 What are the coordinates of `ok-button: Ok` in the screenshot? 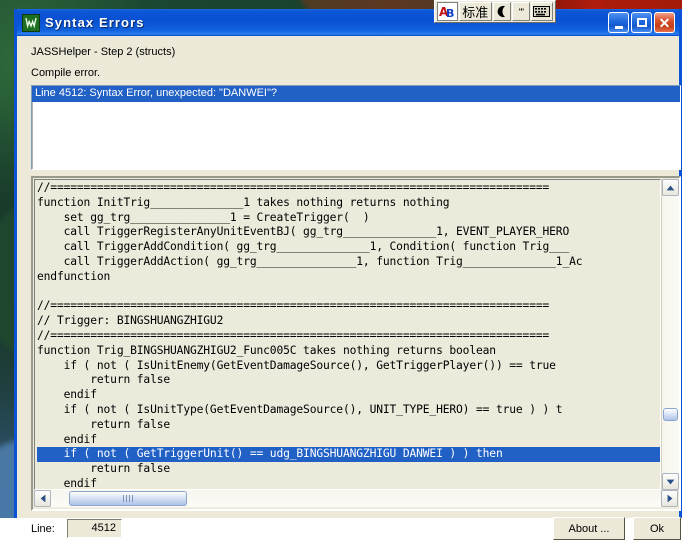 It's located at (657, 528).